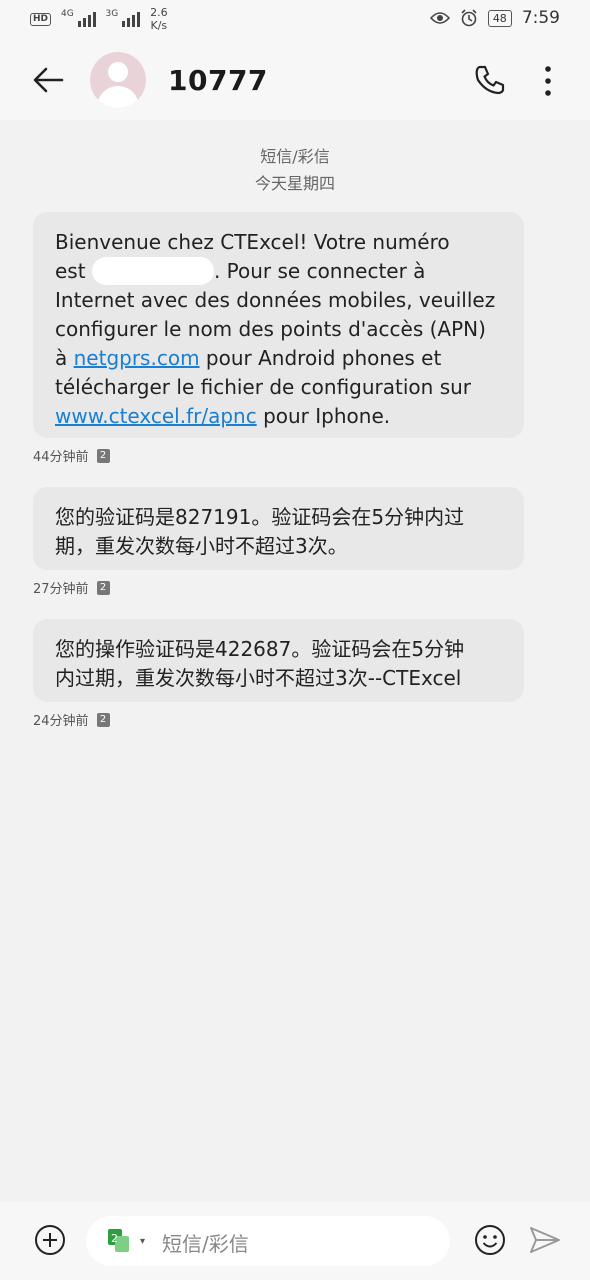 Image resolution: width=590 pixels, height=1280 pixels. I want to click on composer-bar: 2 ▾ 短信/彩信, so click(295, 1241).